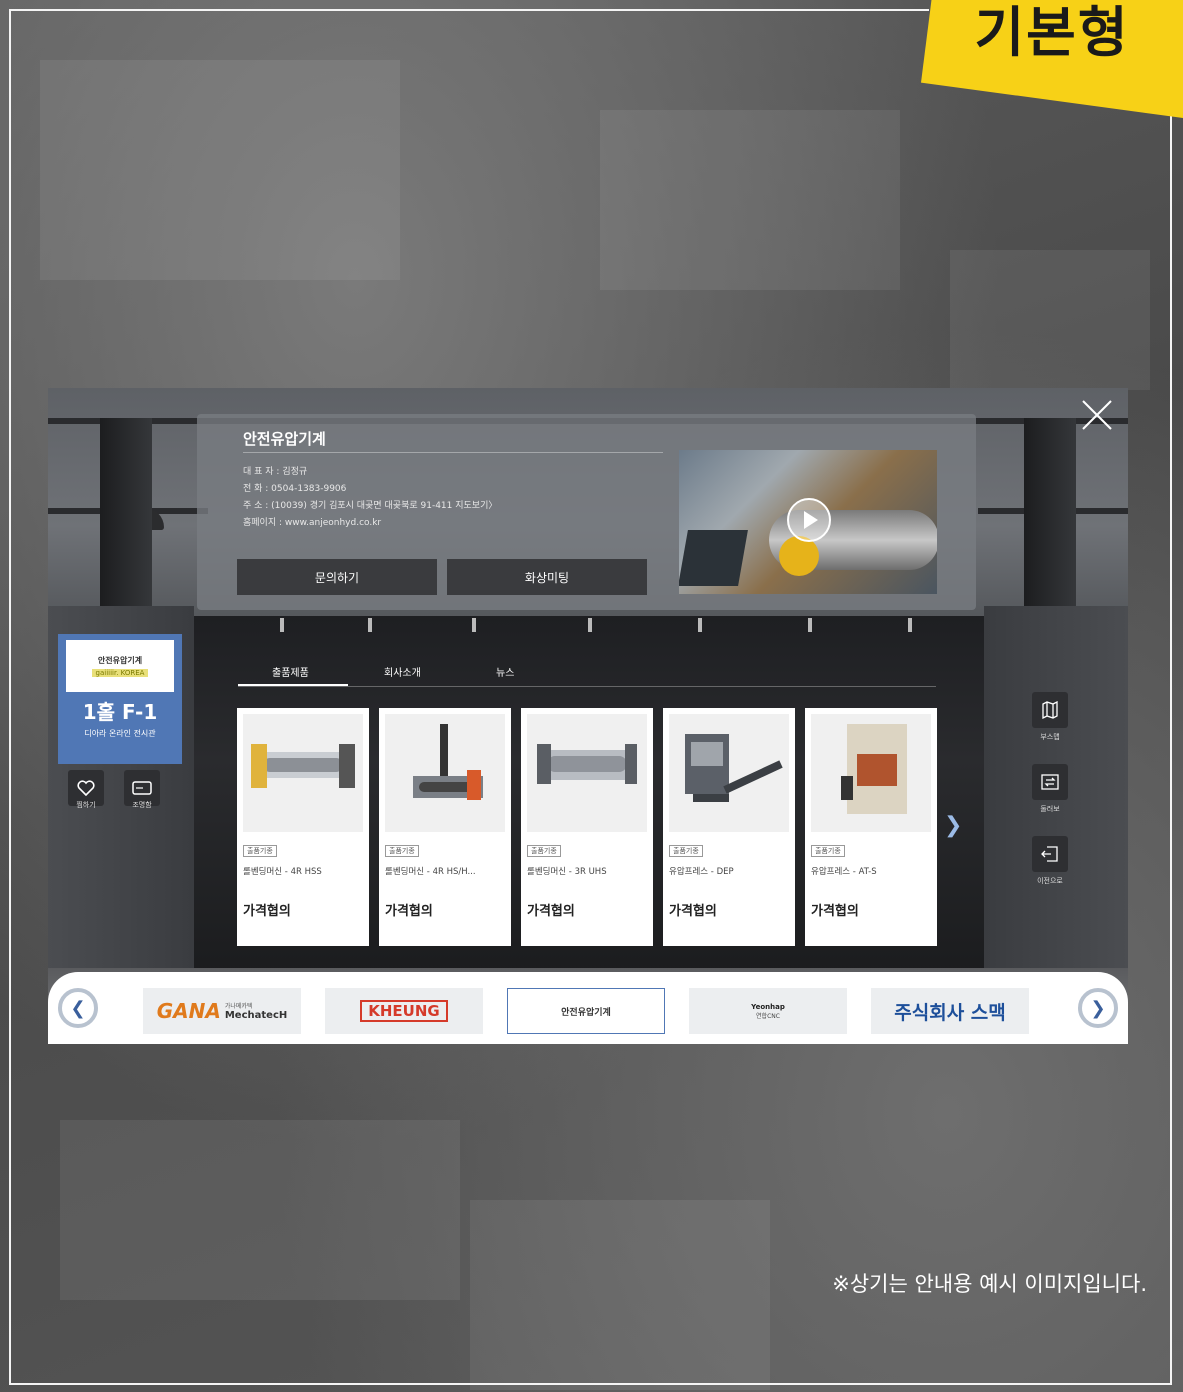 The height and width of the screenshot is (1392, 1183). What do you see at coordinates (120, 666) in the screenshot?
I see `booth-logo: 안전유압기계 gaiiiiir. KOREA` at bounding box center [120, 666].